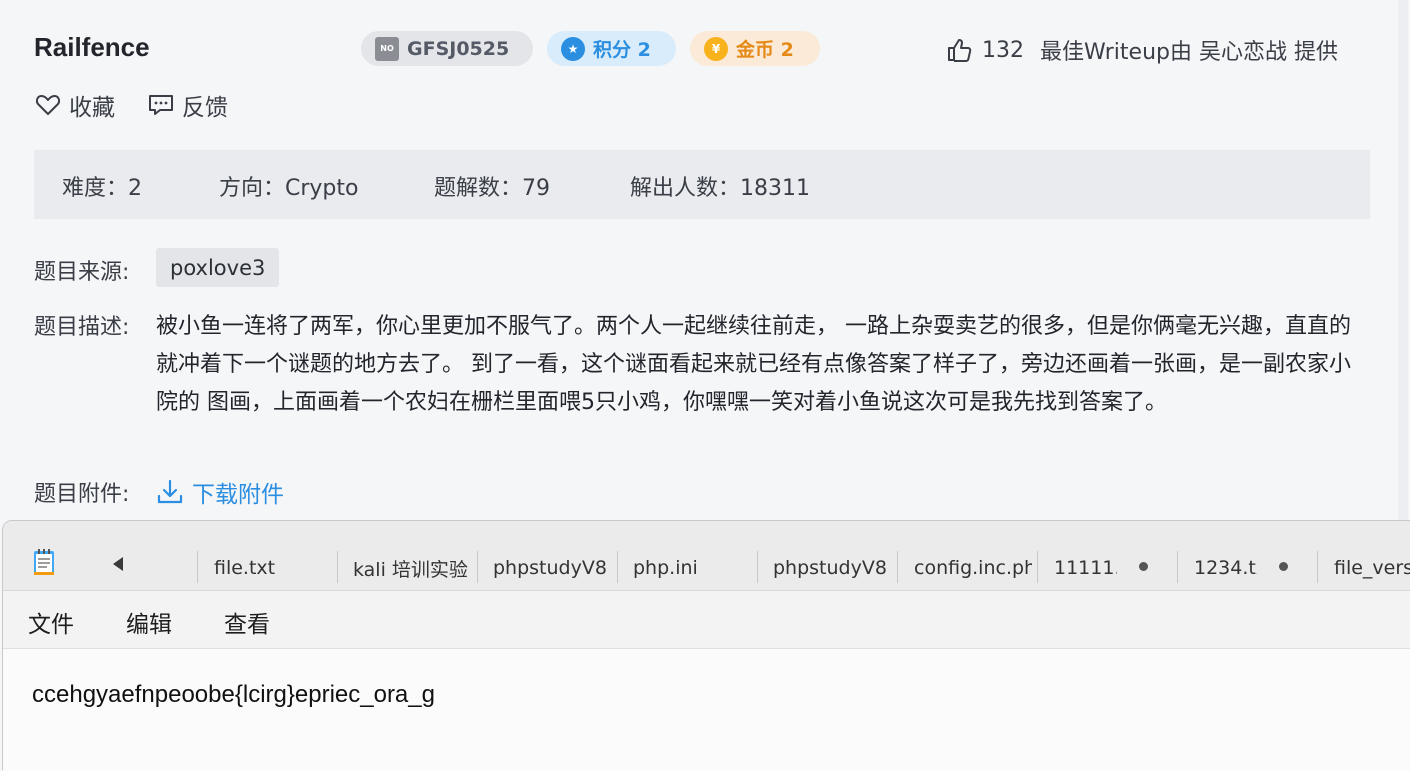 The width and height of the screenshot is (1410, 771). What do you see at coordinates (289, 188) in the screenshot?
I see `category: 方向：Crypto` at bounding box center [289, 188].